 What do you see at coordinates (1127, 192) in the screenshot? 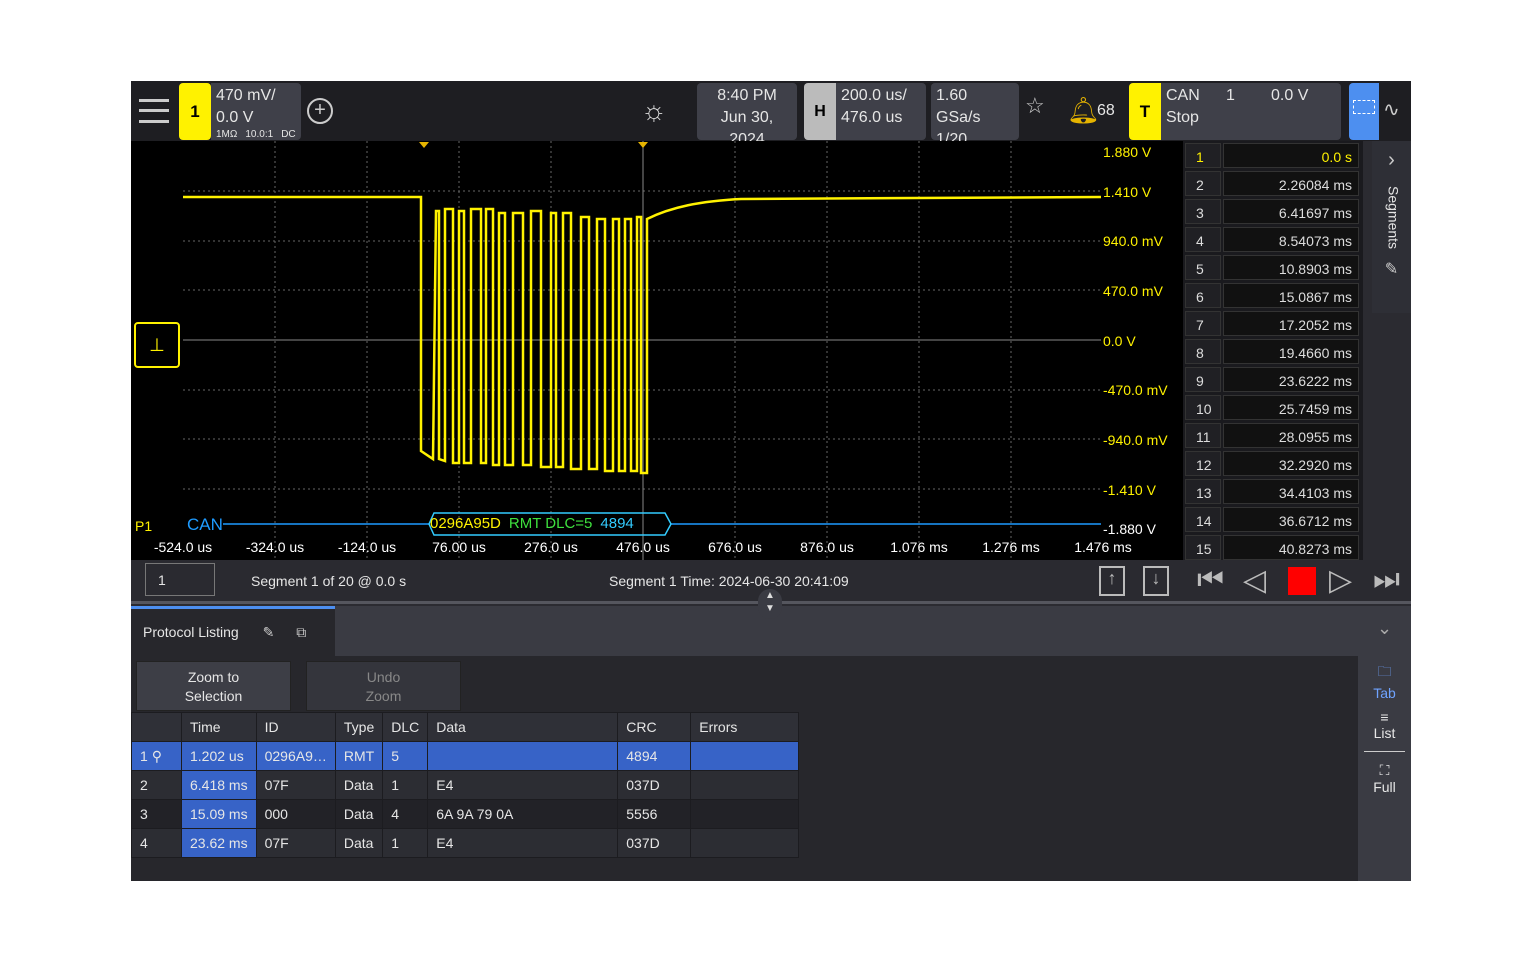
I see `volt-label: 1.410 V` at bounding box center [1127, 192].